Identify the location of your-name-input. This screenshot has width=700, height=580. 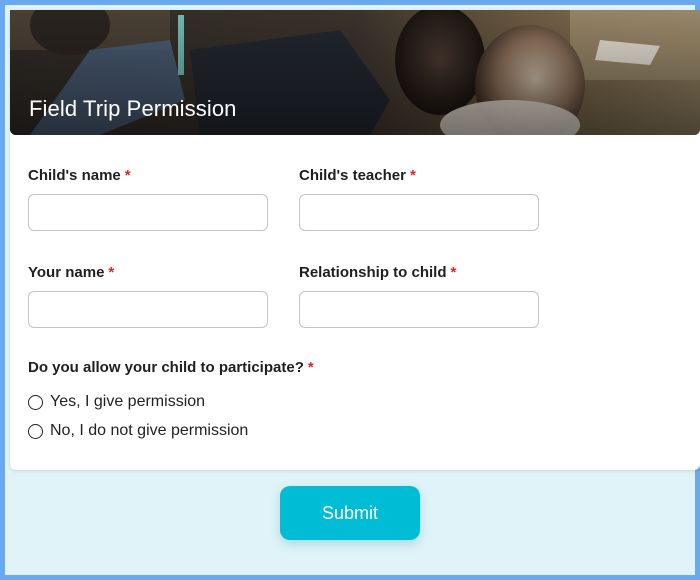
(148, 309).